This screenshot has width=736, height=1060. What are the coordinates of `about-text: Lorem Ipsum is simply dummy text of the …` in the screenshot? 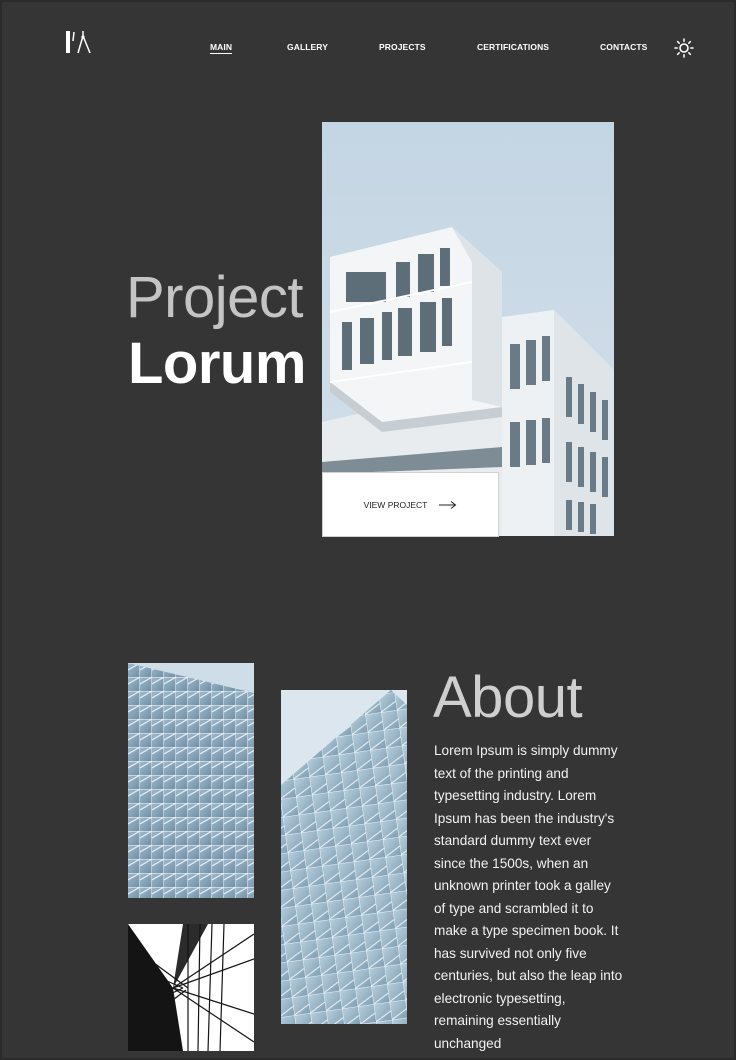 It's located at (528, 897).